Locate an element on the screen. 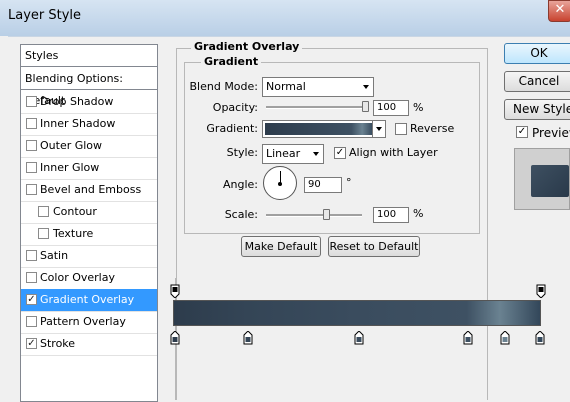 This screenshot has height=402, width=570. reverse-label: Reverse is located at coordinates (432, 128).